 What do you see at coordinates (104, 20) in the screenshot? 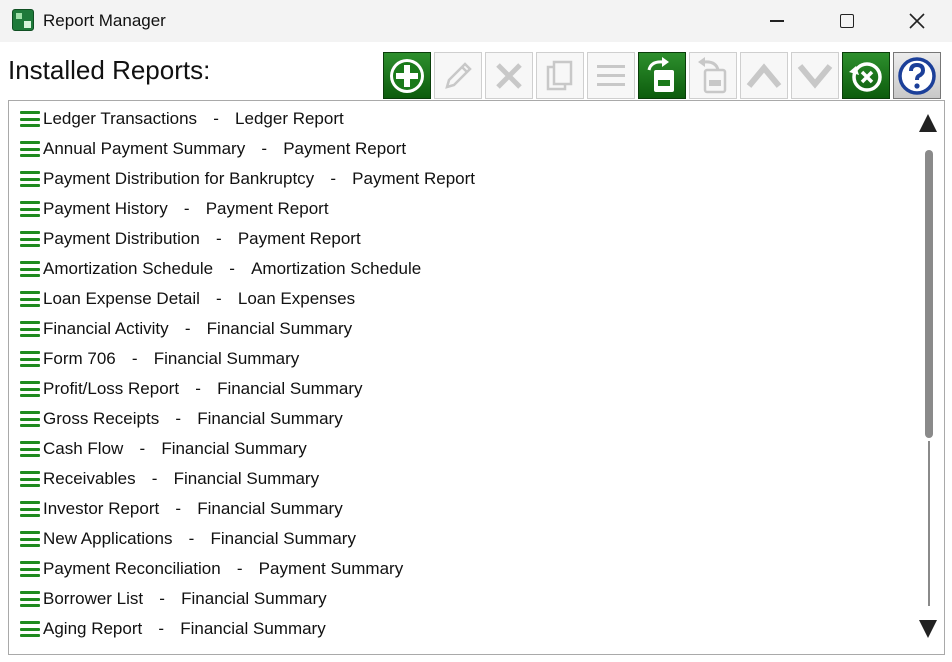
I see `window-title: Report Manager` at bounding box center [104, 20].